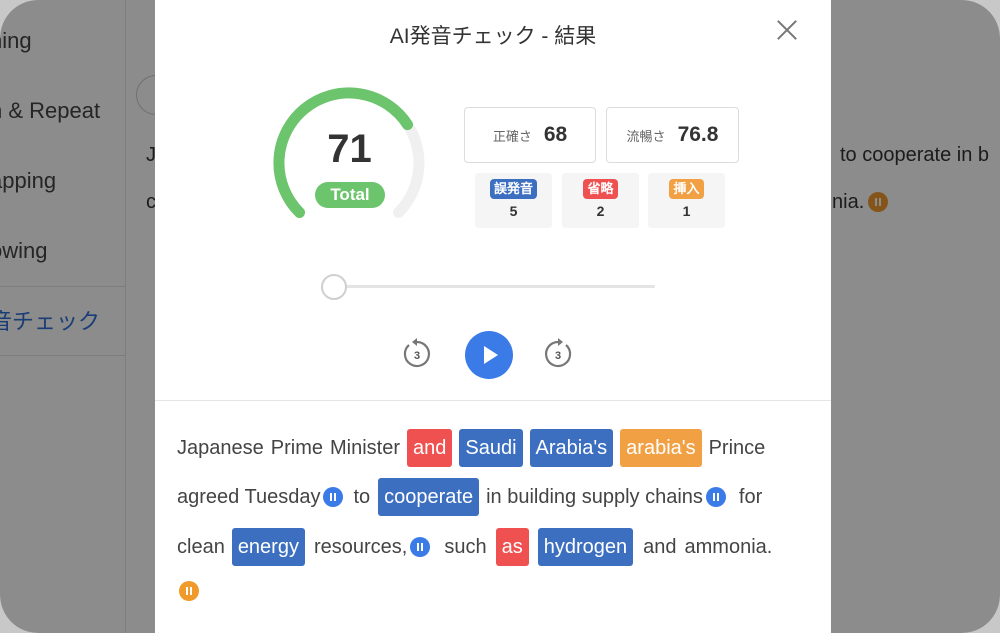  I want to click on word: clean, so click(201, 547).